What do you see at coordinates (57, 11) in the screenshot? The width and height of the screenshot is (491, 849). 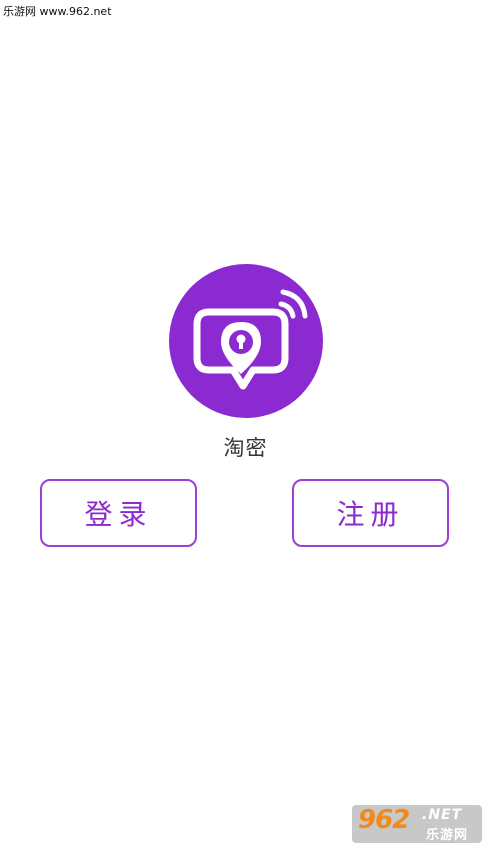 I see `watermark-top: 乐游网 www.962.net` at bounding box center [57, 11].